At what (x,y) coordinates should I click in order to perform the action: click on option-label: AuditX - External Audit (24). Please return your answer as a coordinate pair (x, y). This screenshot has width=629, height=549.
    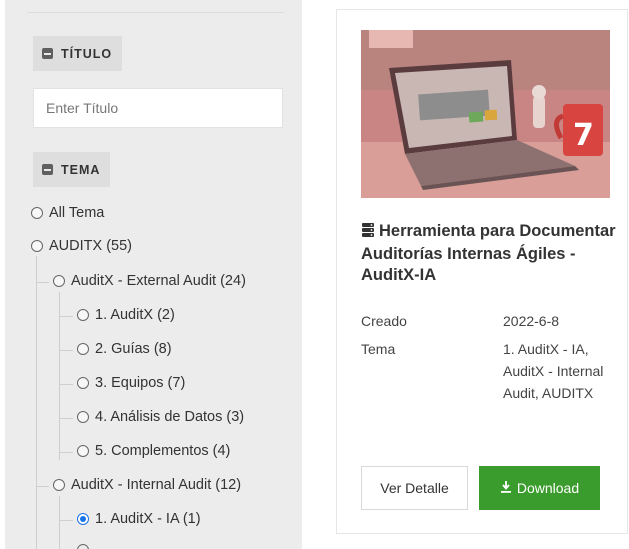
    Looking at the image, I should click on (158, 281).